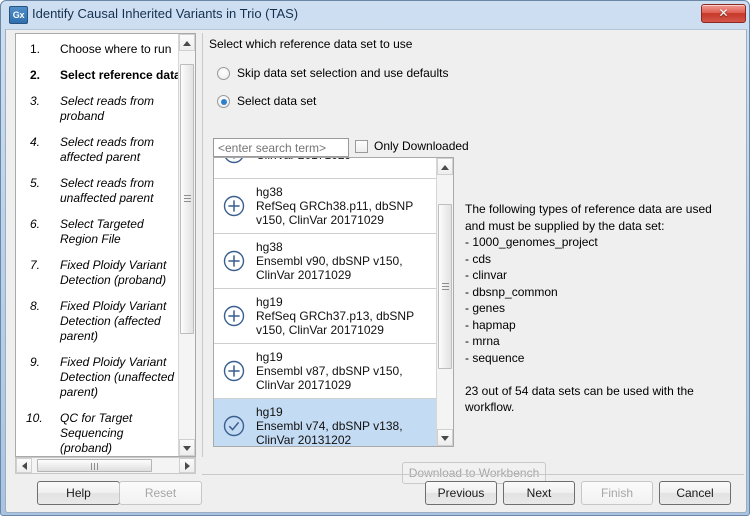 This screenshot has height=516, width=750. Describe the element at coordinates (461, 493) in the screenshot. I see `previous-button: Previous` at that location.